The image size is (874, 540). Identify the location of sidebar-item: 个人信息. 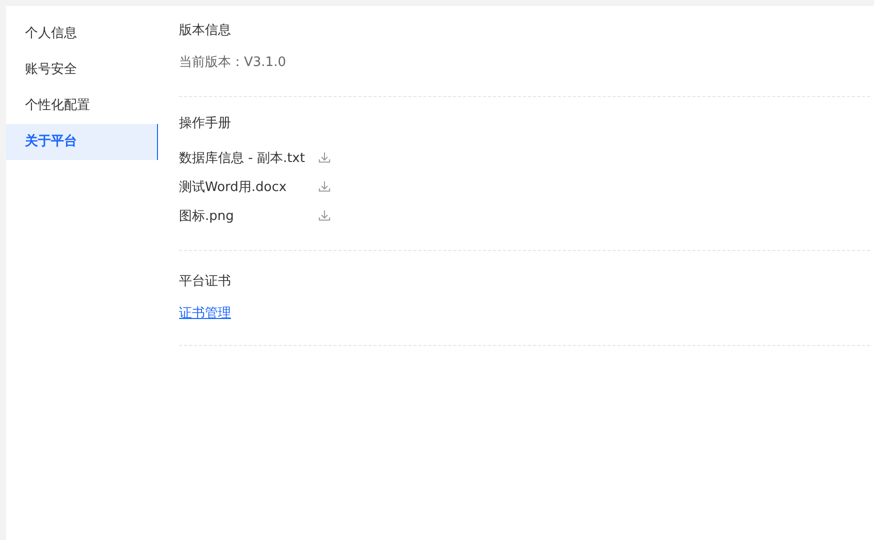
(82, 34).